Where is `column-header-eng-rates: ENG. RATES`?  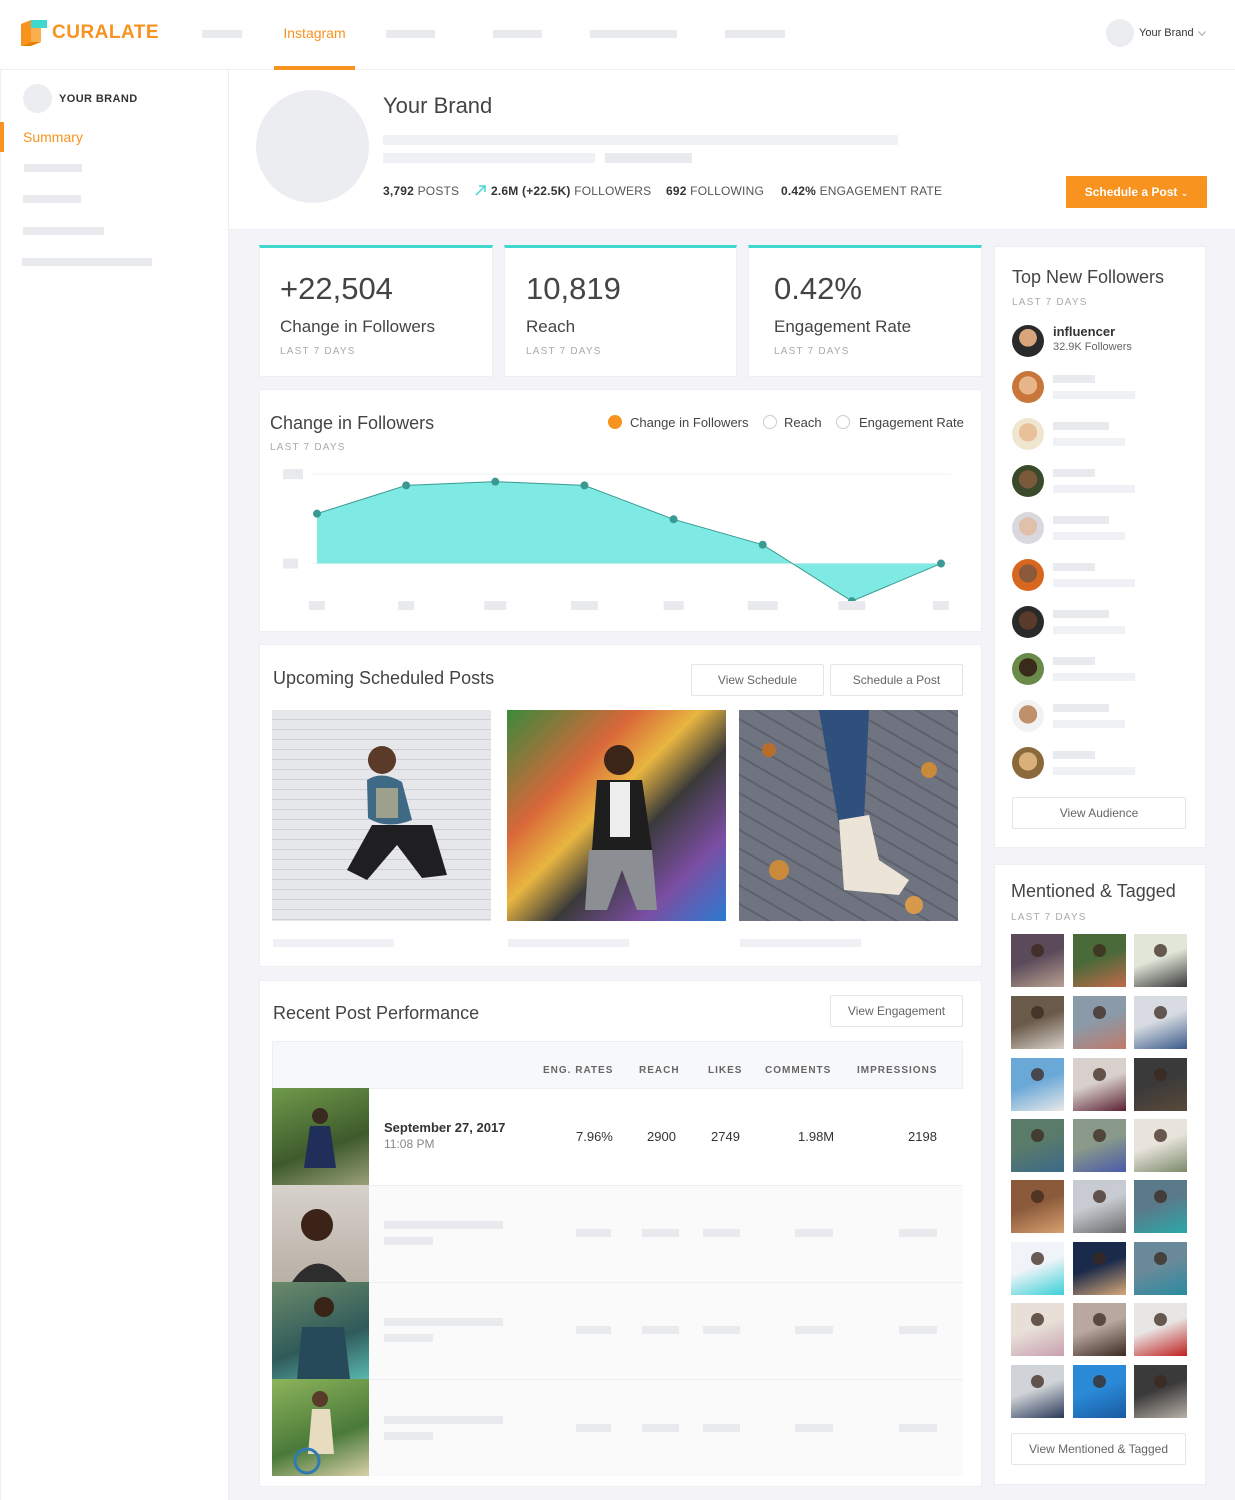
column-header-eng-rates: ENG. RATES is located at coordinates (578, 1070).